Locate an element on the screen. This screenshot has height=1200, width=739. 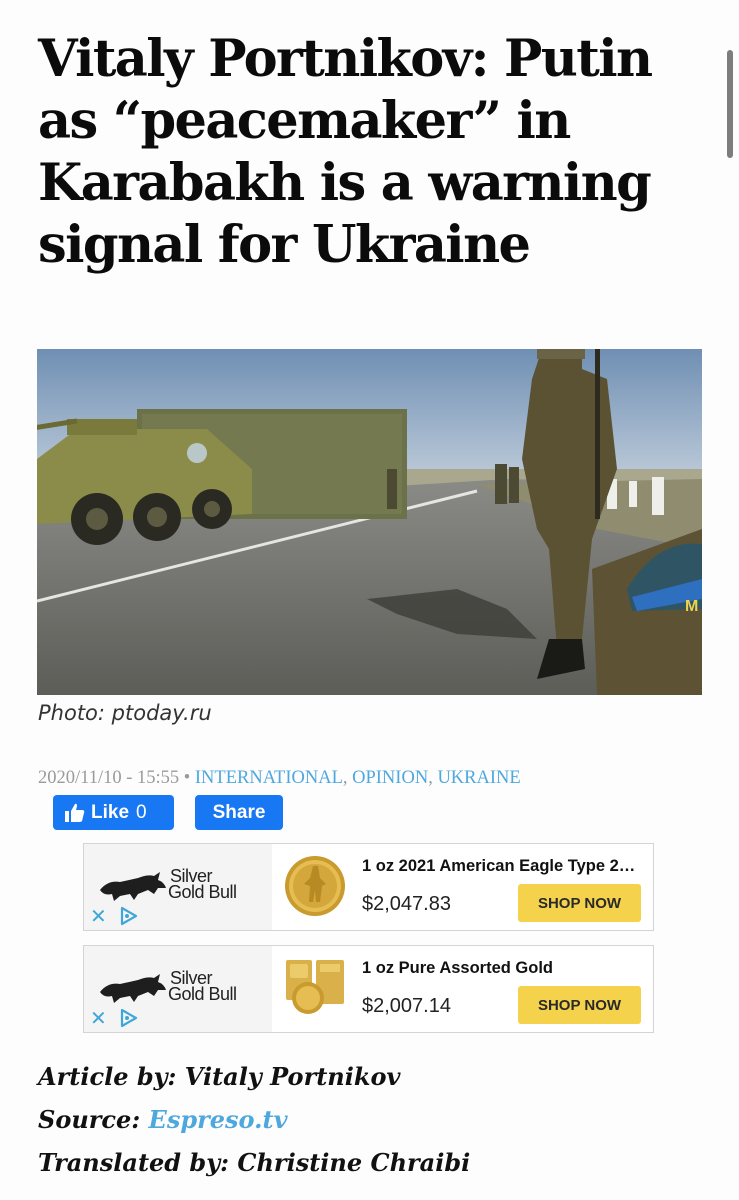
like-label: Like is located at coordinates (110, 812).